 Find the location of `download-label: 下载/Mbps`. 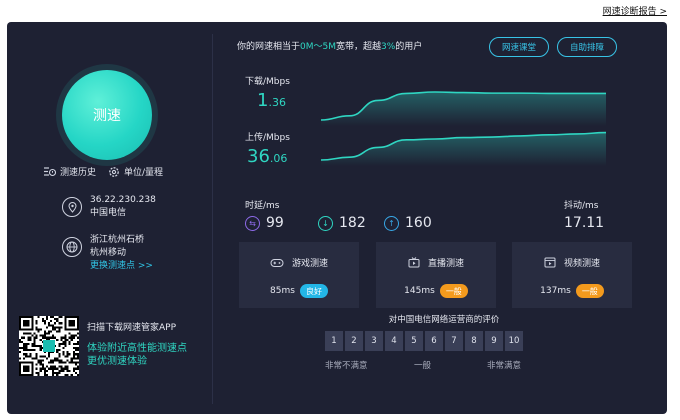

download-label: 下载/Mbps is located at coordinates (267, 82).